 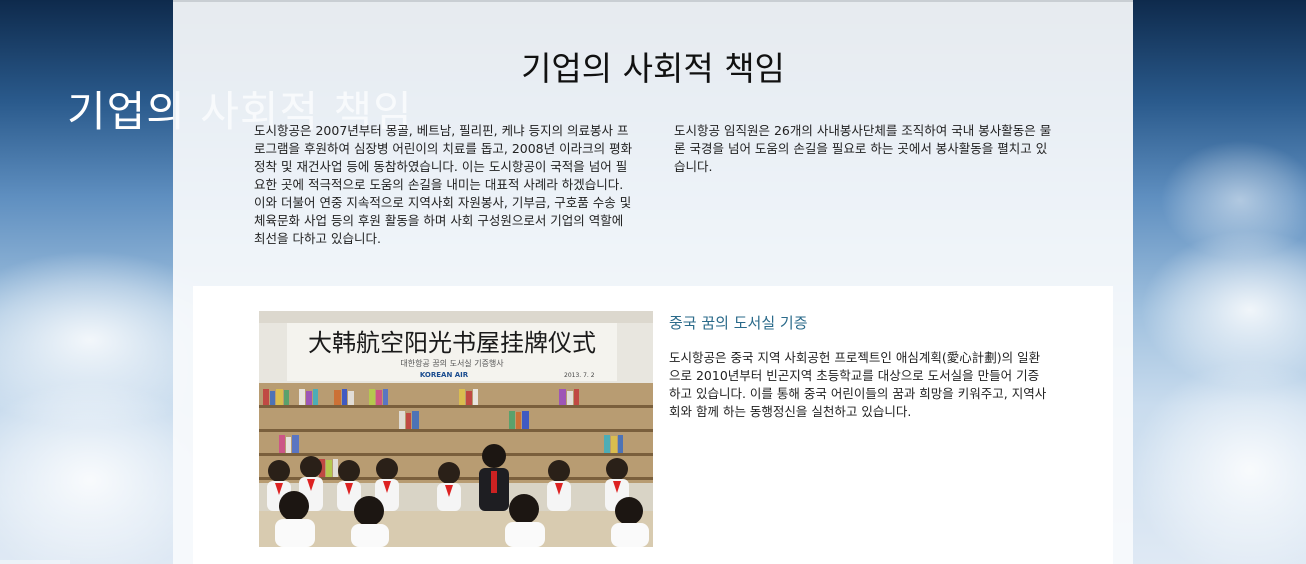 What do you see at coordinates (653, 68) in the screenshot?
I see `section-title: 기업의 사회적 책임` at bounding box center [653, 68].